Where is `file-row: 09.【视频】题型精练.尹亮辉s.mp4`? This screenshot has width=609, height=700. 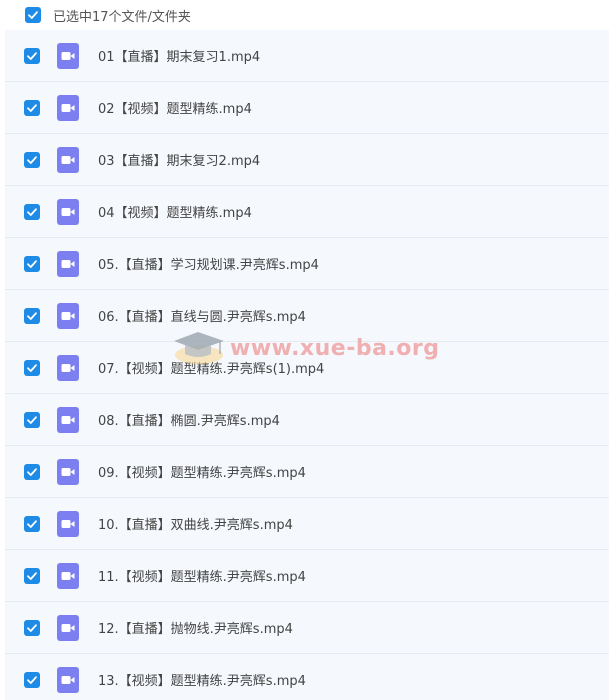 file-row: 09.【视频】题型精练.尹亮辉s.mp4 is located at coordinates (307, 472).